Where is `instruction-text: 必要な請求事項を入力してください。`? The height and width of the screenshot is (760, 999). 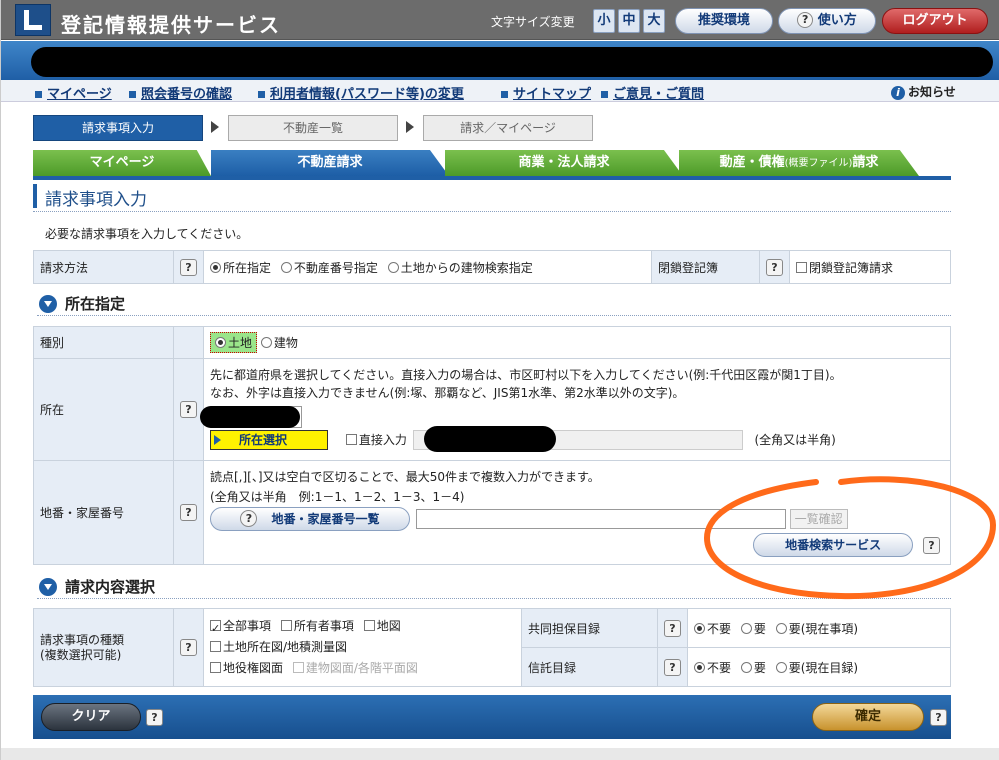 instruction-text: 必要な請求事項を入力してください。 is located at coordinates (147, 234).